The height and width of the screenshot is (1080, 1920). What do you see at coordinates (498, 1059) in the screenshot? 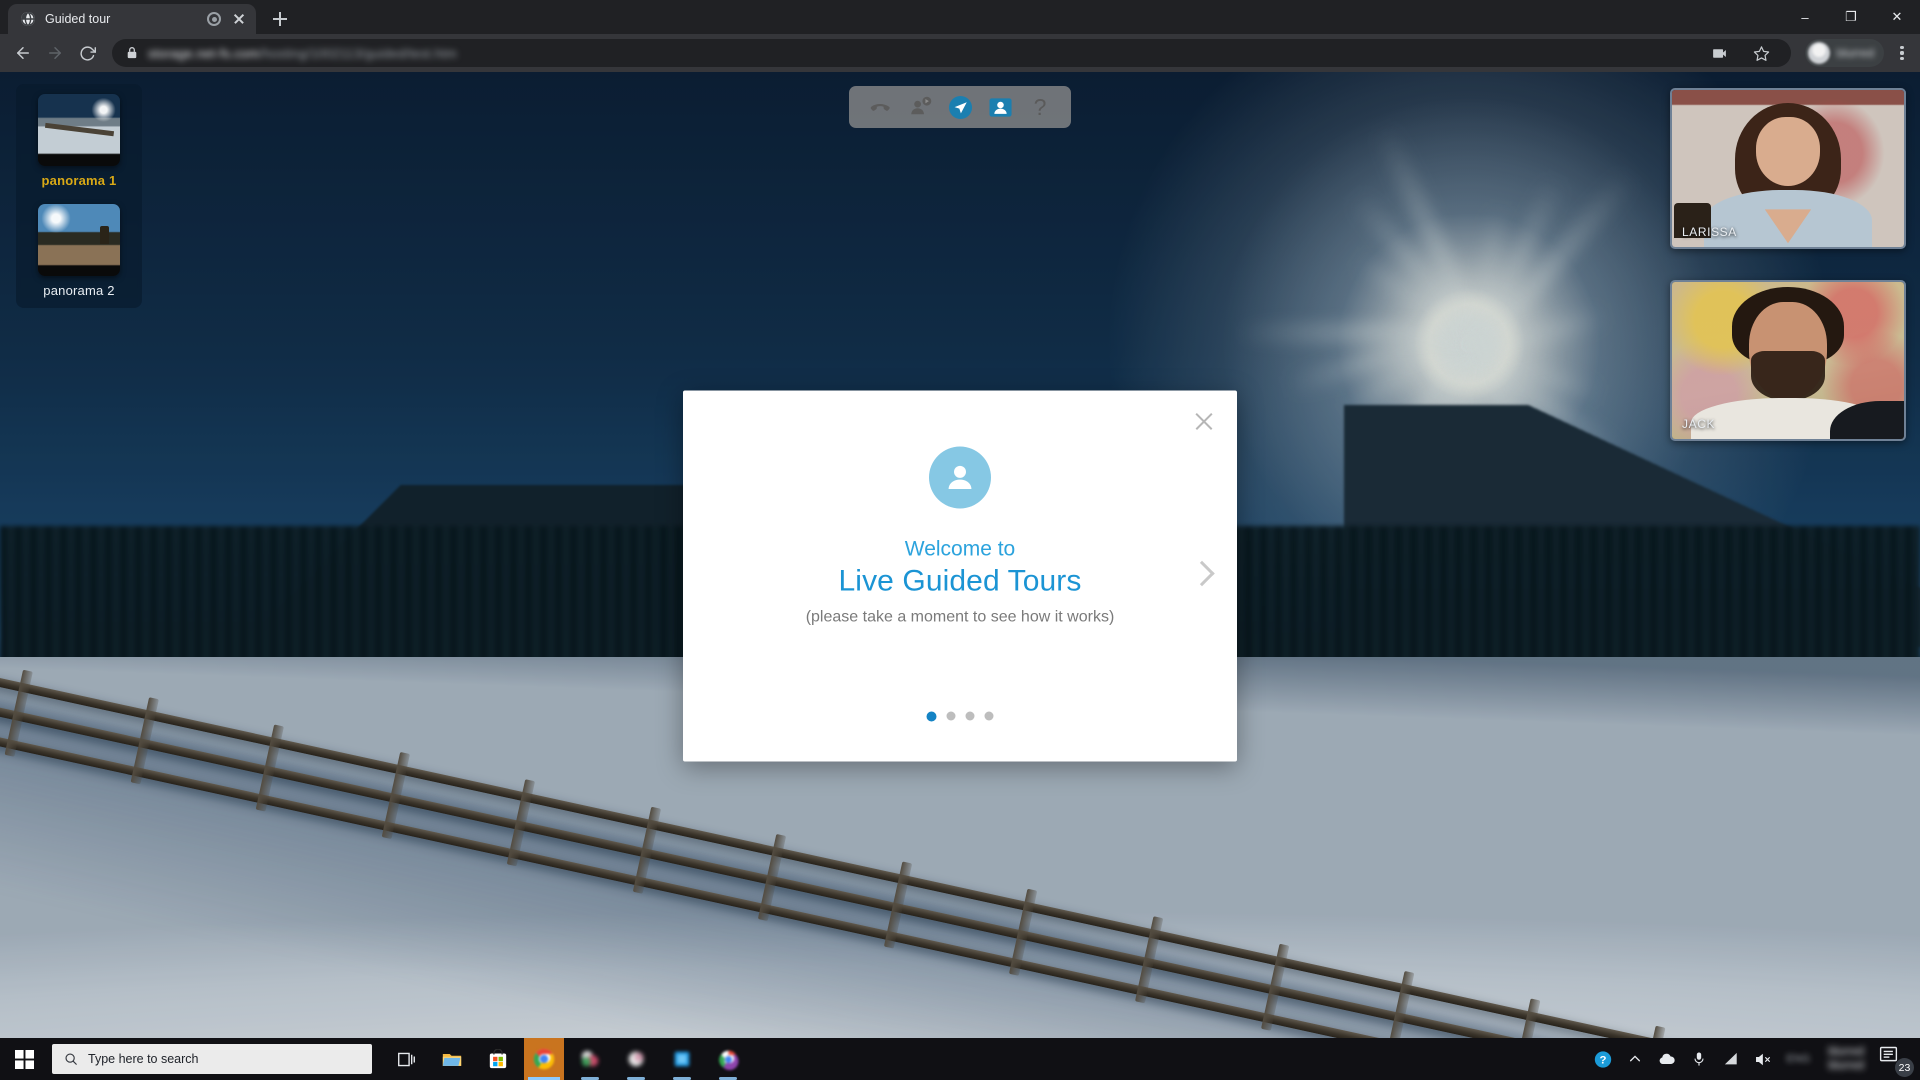
I see `microsoft-store-icon` at bounding box center [498, 1059].